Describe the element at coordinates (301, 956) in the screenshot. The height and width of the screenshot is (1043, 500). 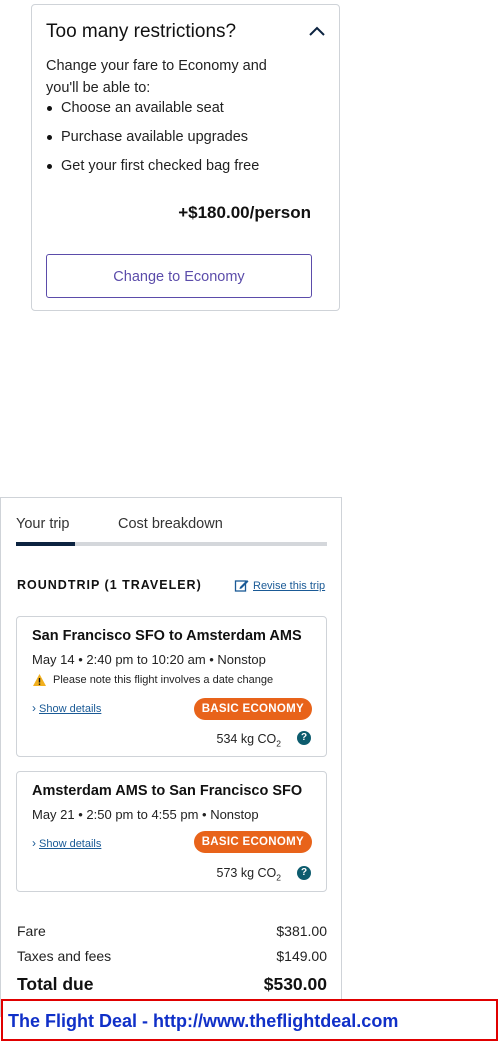
I see `taxes-value: $149.00` at that location.